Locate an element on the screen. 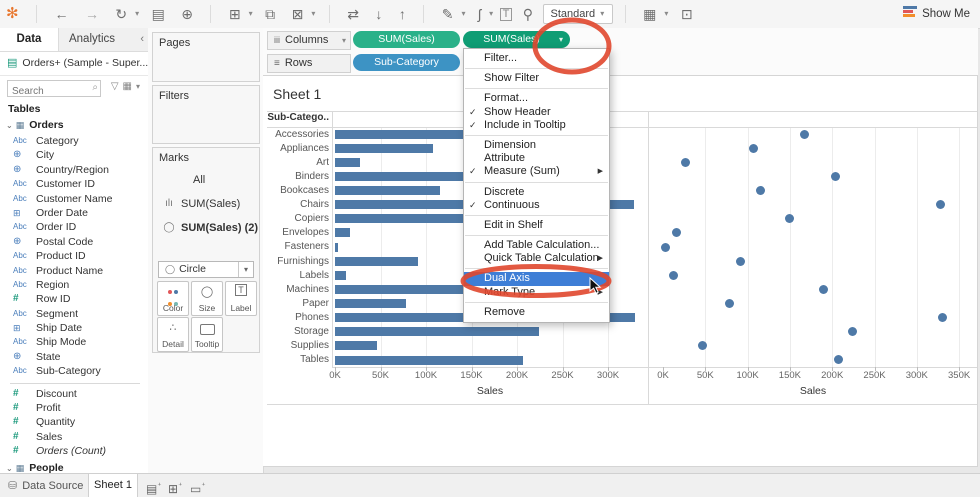 The height and width of the screenshot is (497, 980). group-caret-icon: ▾ is located at coordinates (491, 14).